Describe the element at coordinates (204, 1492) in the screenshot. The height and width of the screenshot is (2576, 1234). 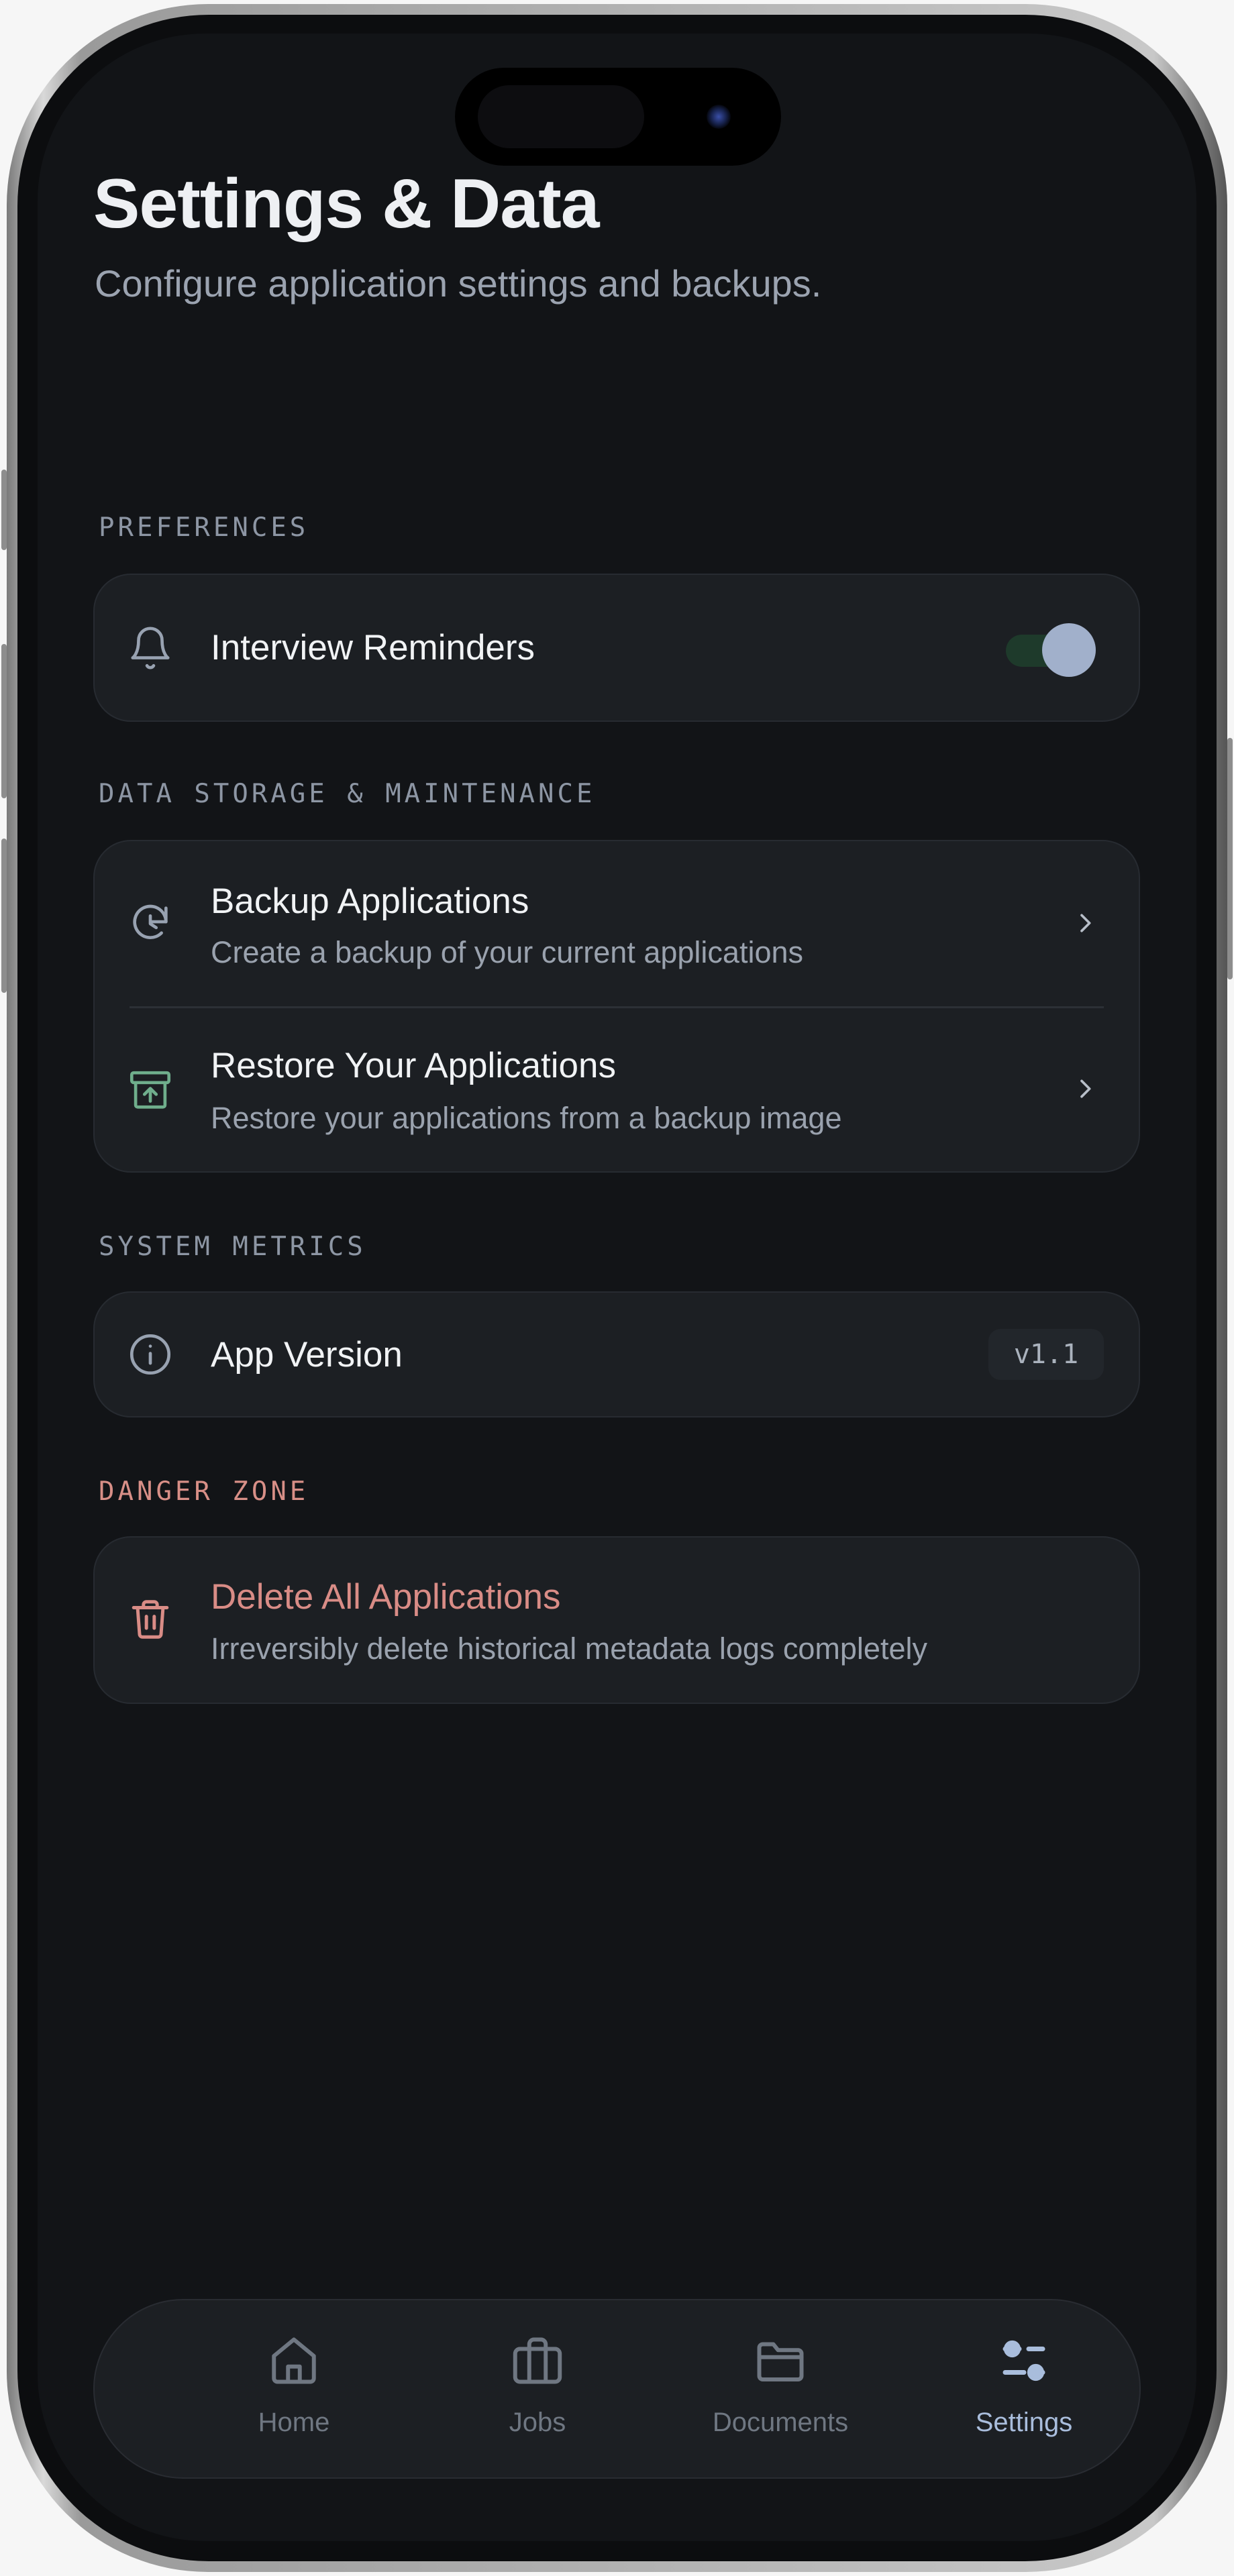
I see `section-label-danger-zone: DANGER ZONE` at that location.